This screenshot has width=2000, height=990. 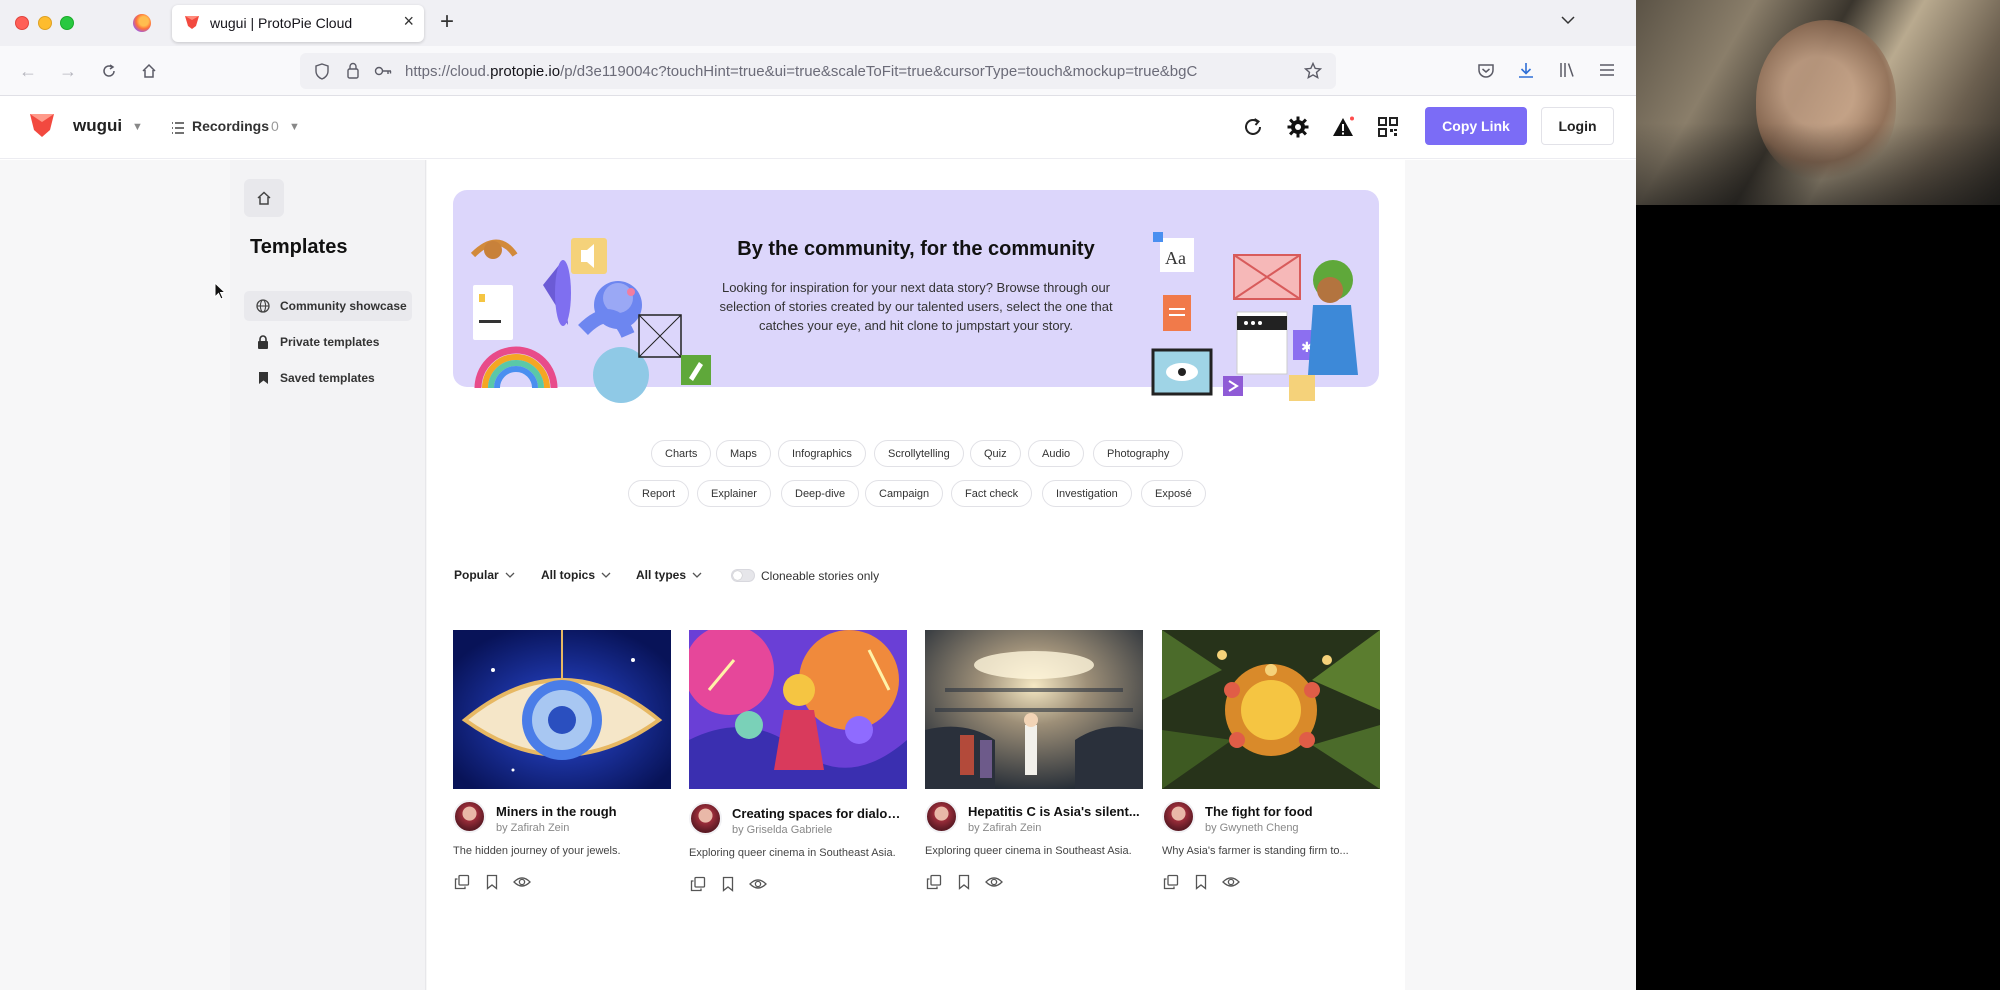 I want to click on reload-icon, so click(x=109, y=71).